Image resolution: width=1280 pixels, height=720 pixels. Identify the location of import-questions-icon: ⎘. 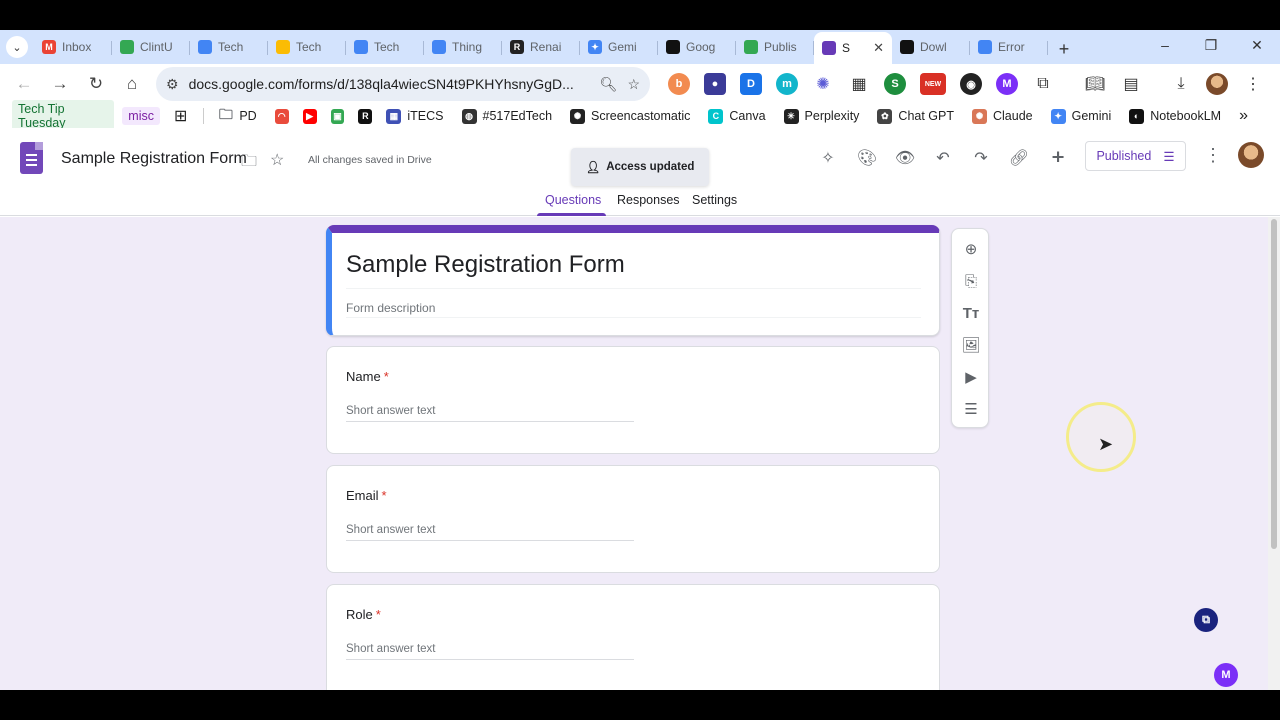
(971, 281).